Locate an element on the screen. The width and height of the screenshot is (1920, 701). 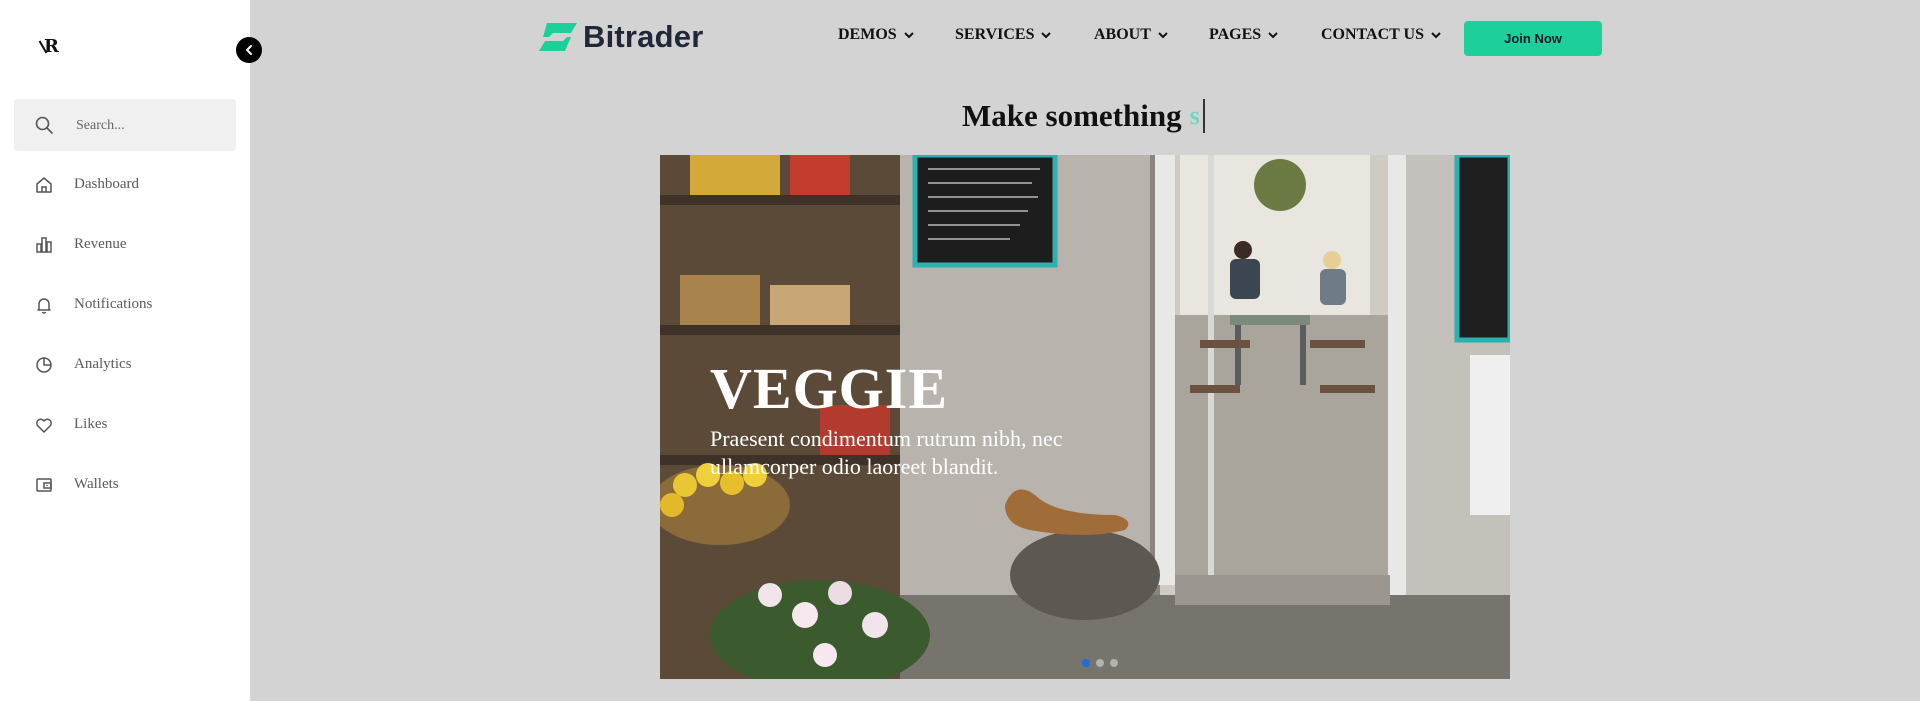
pie-chart-icon is located at coordinates (44, 365).